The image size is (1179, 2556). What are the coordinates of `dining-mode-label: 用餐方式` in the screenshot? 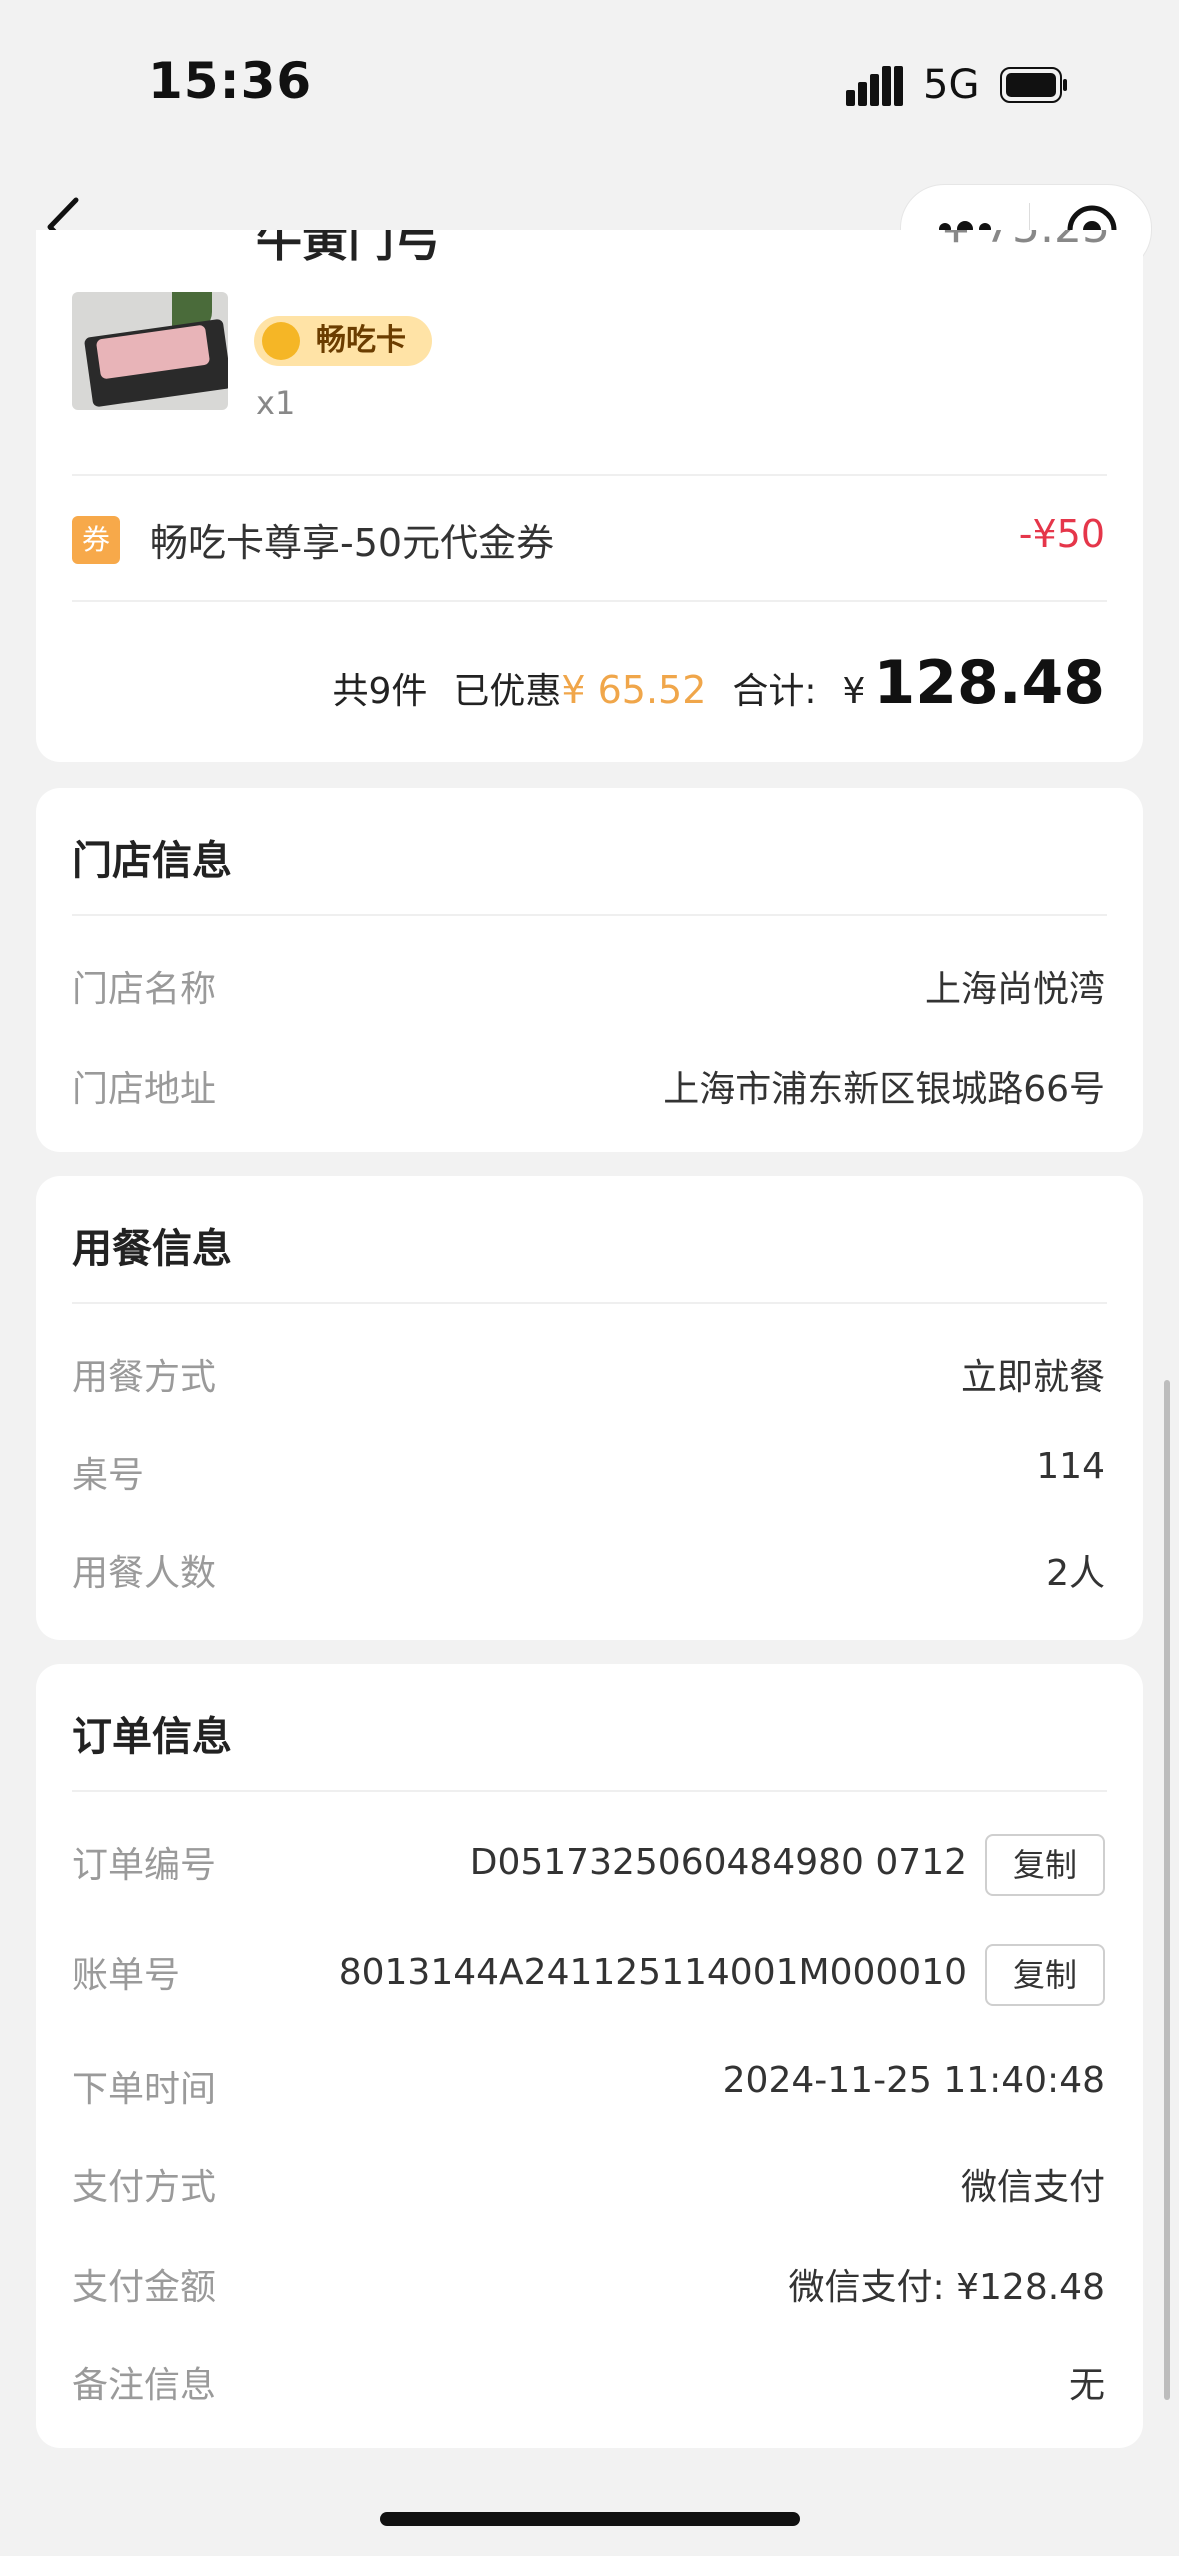 It's located at (144, 1377).